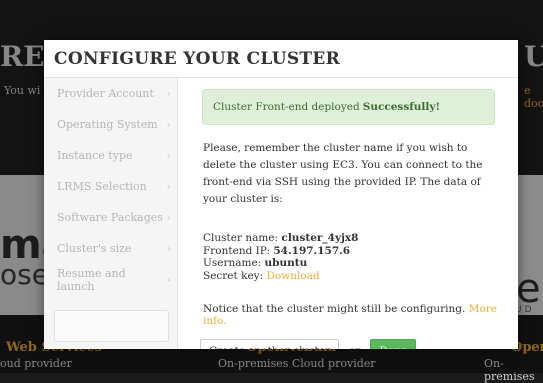 This screenshot has width=543, height=383. Describe the element at coordinates (241, 238) in the screenshot. I see `cluster-name-label: Cluster name:` at that location.